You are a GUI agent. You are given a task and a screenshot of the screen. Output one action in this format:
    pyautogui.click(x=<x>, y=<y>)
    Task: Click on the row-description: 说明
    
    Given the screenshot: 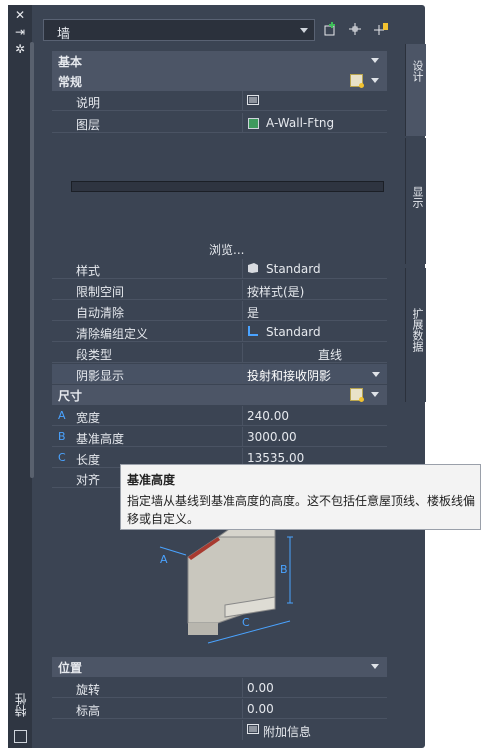 What is the action you would take?
    pyautogui.click(x=219, y=101)
    